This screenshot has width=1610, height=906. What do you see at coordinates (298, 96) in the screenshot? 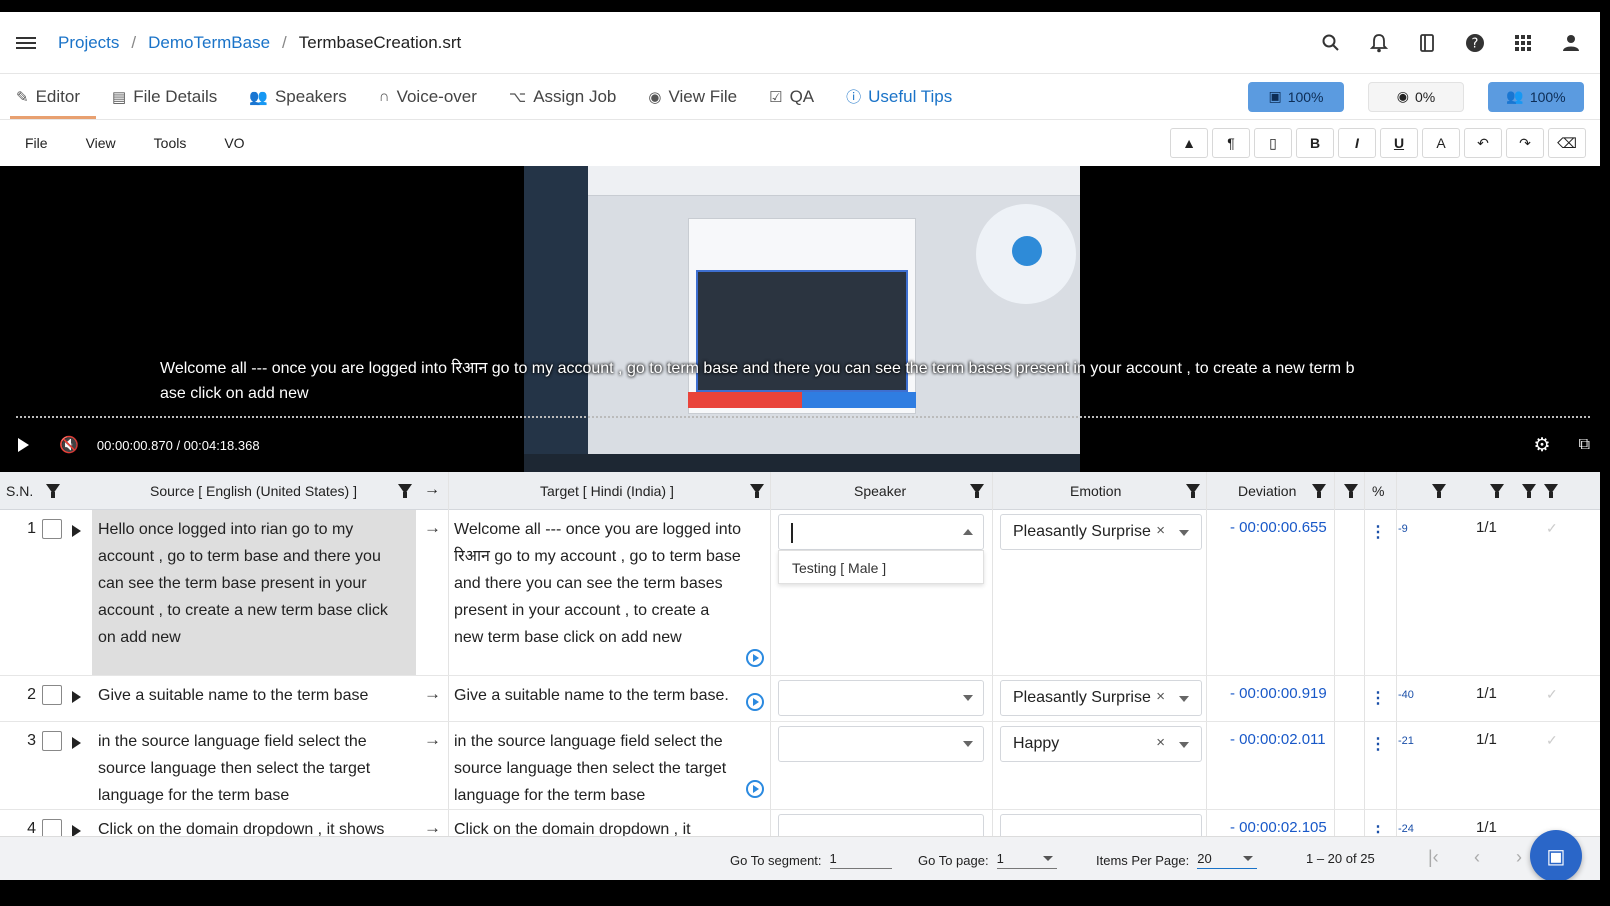
I see `tab-speakers: 👥 Speakers` at bounding box center [298, 96].